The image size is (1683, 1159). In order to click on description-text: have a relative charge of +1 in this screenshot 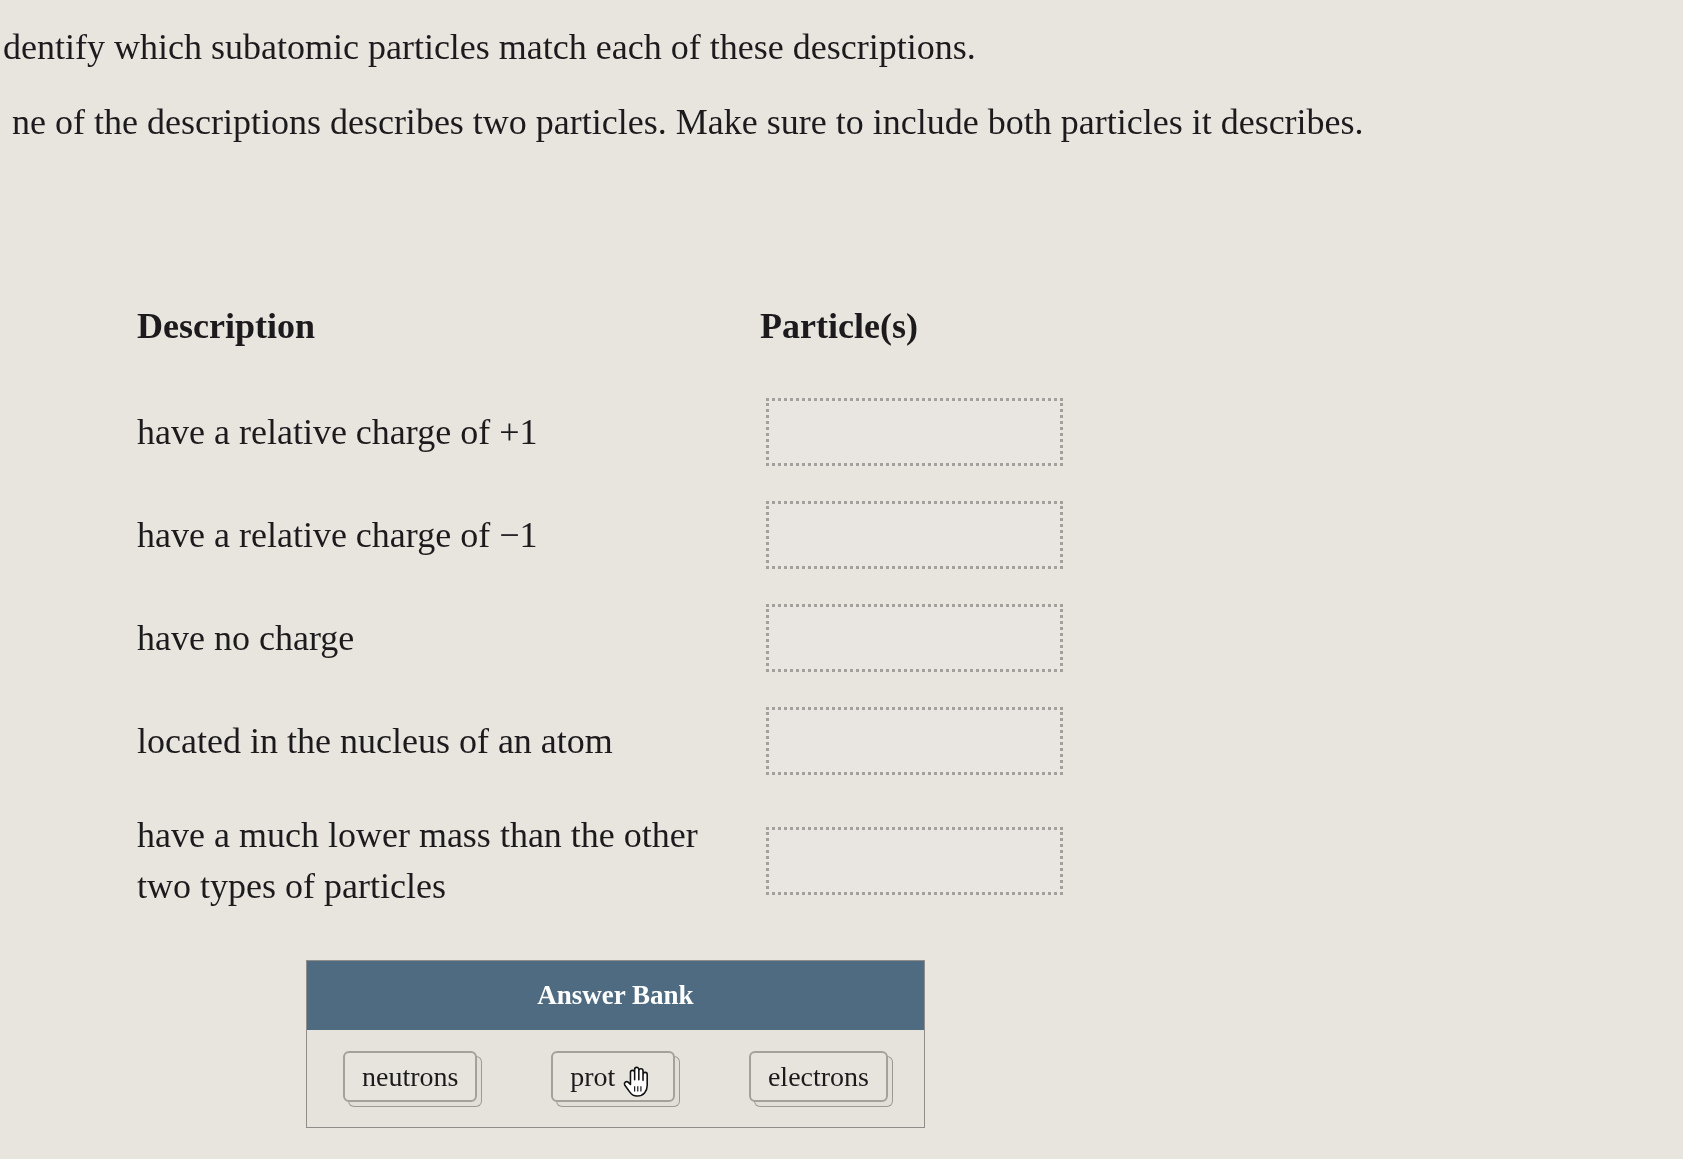, I will do `click(337, 432)`.